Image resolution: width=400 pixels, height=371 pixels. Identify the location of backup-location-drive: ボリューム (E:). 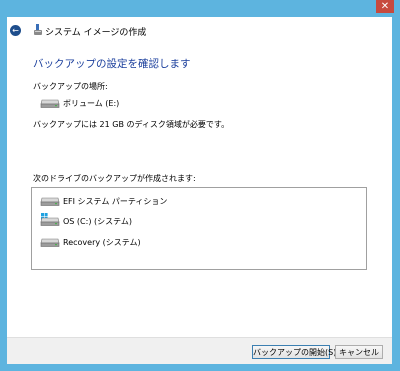
(100, 103).